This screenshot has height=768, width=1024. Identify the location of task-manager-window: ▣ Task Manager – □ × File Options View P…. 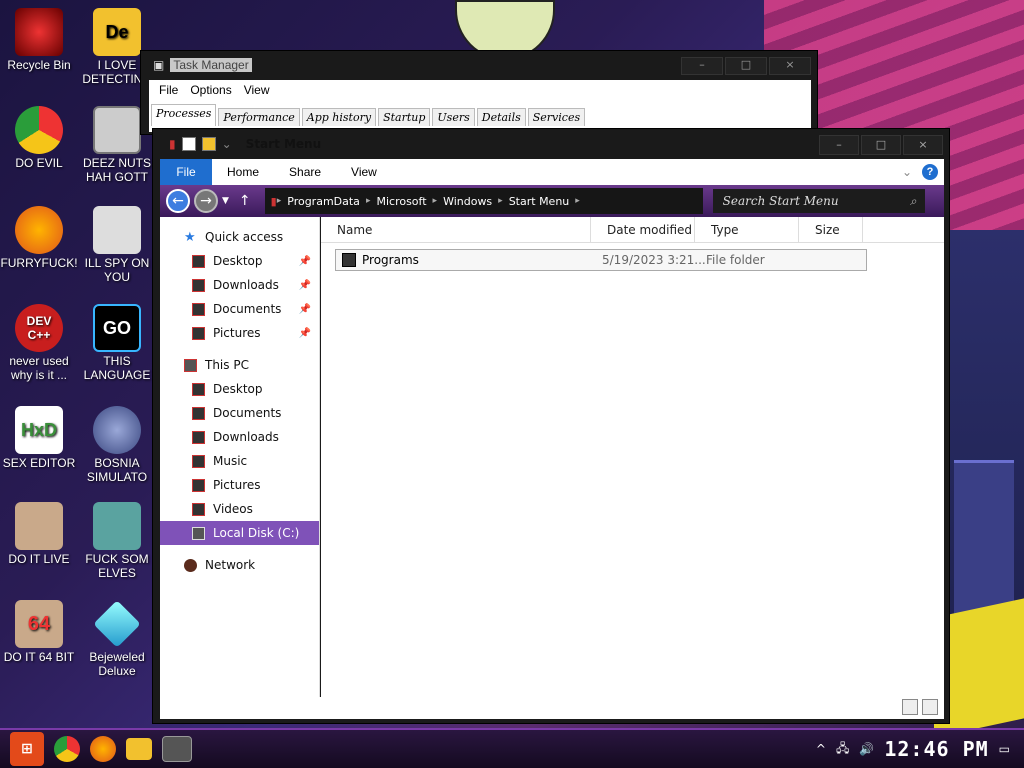
(479, 92).